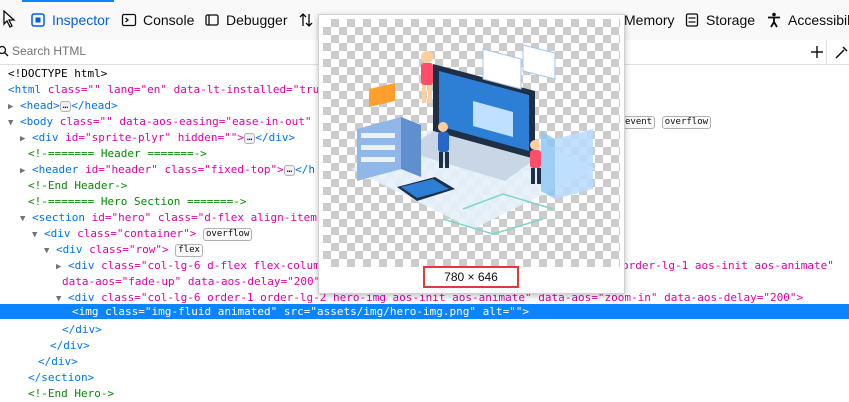 Image resolution: width=849 pixels, height=402 pixels. I want to click on markup-line: </section>, so click(61, 378).